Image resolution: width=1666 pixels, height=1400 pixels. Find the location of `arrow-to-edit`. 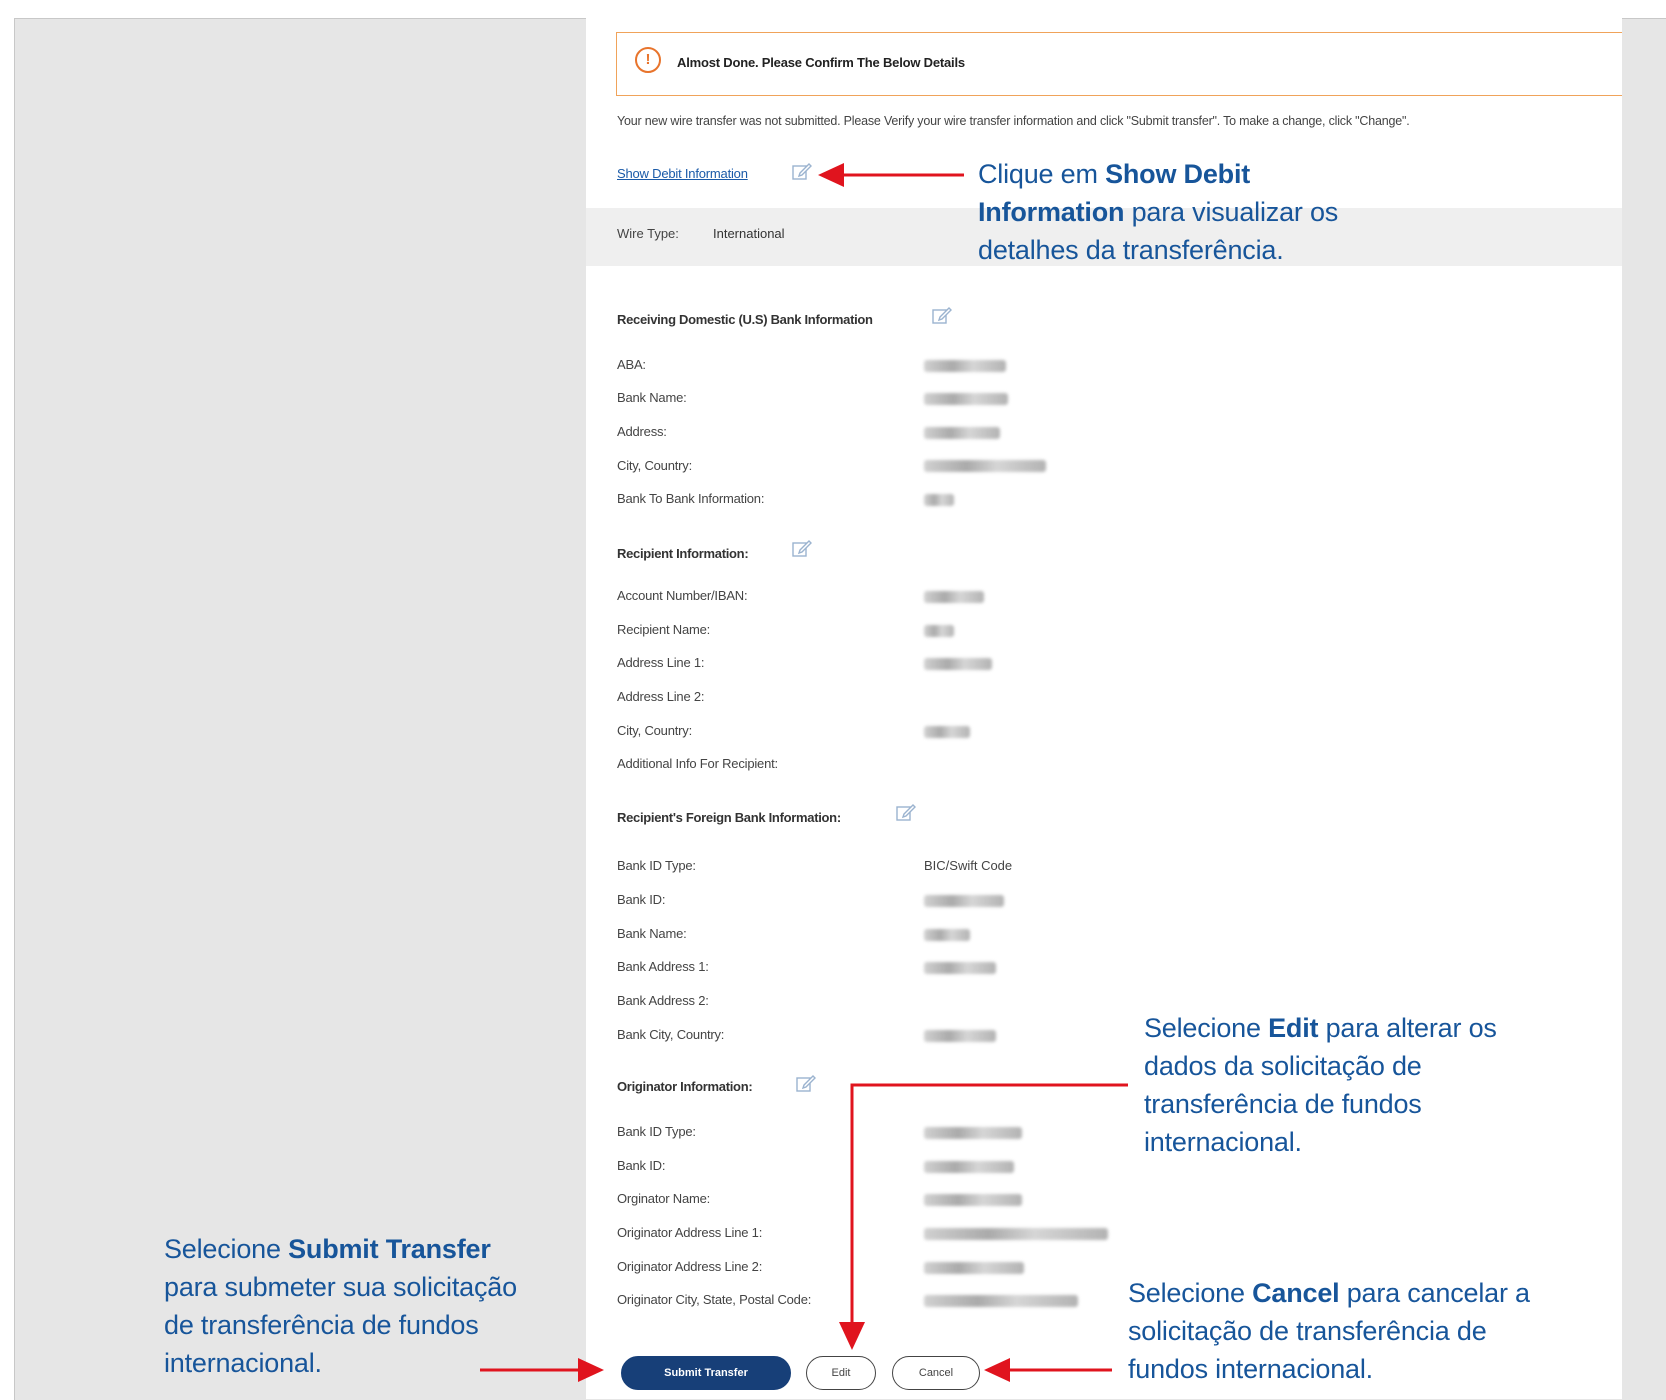

arrow-to-edit is located at coordinates (989, 1204).